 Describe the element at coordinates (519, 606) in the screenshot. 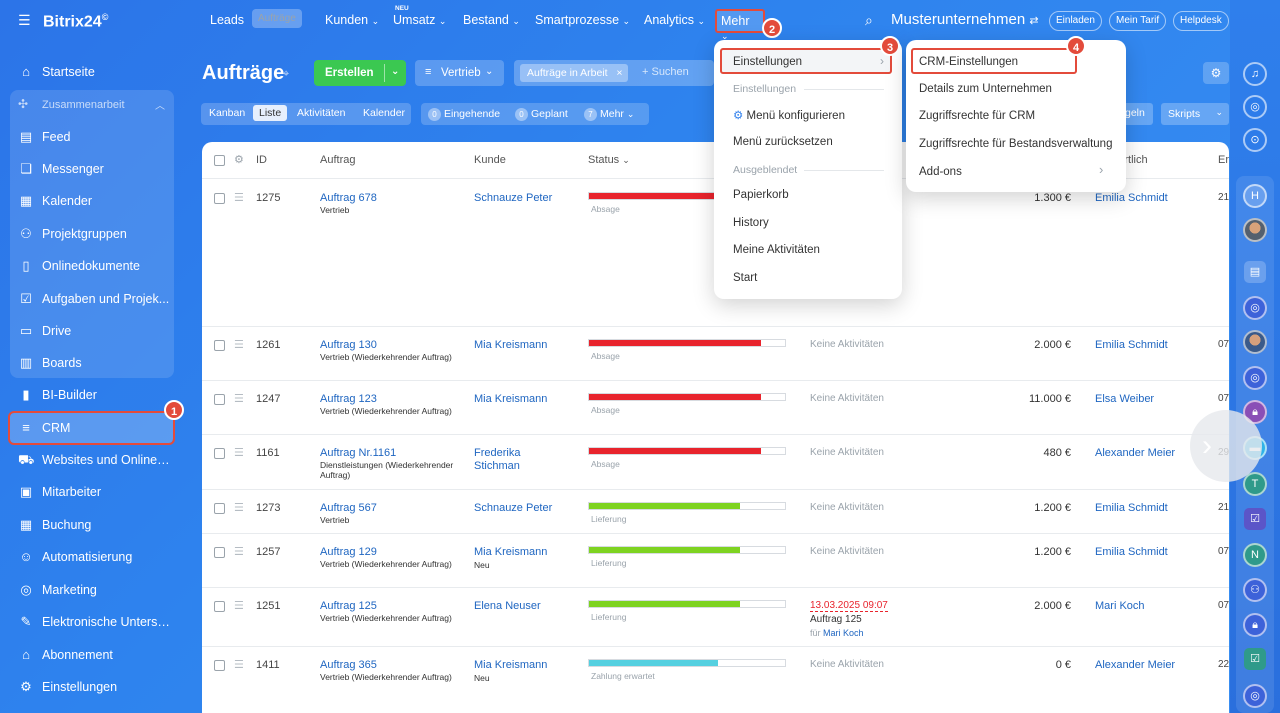

I see `client-link: Elena Neuser` at that location.